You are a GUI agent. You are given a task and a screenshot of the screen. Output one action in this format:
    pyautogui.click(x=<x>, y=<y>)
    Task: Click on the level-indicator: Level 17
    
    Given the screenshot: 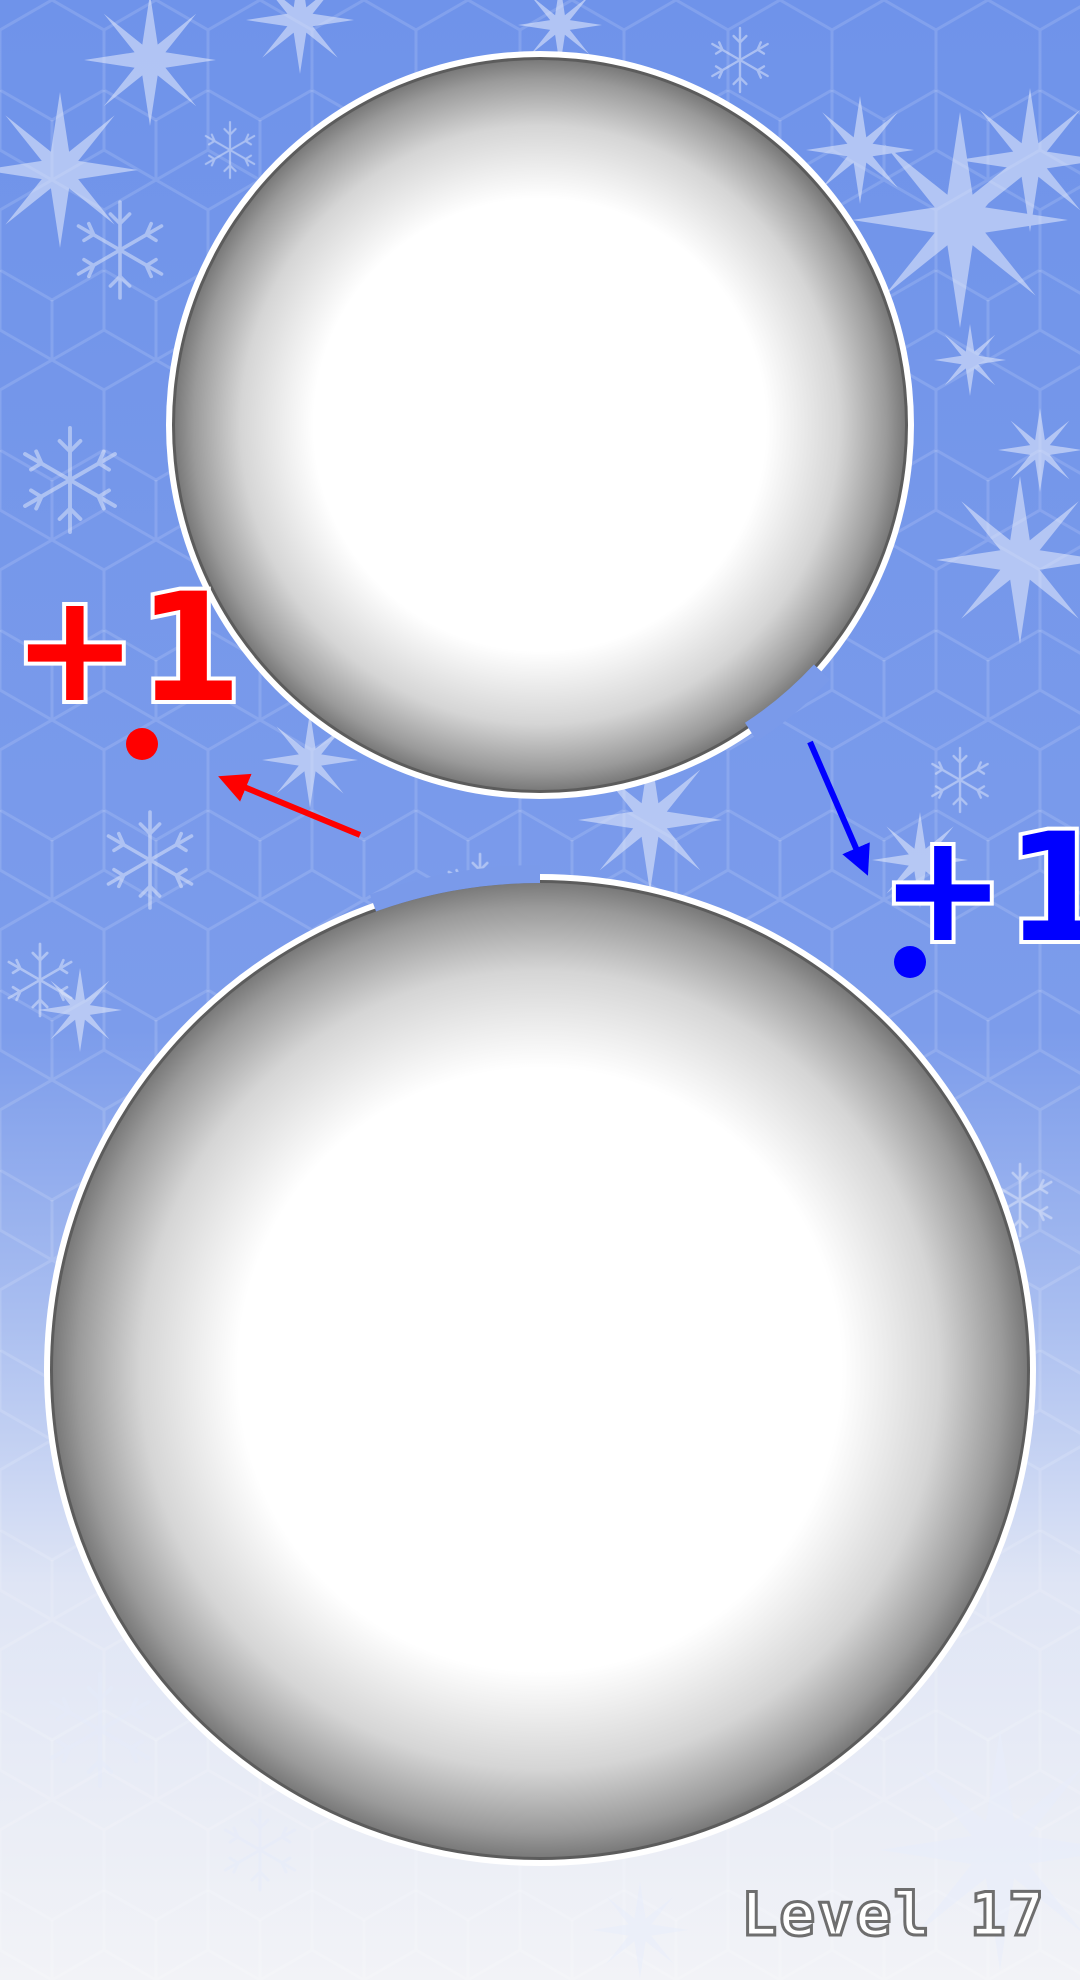 What is the action you would take?
    pyautogui.click(x=893, y=1915)
    